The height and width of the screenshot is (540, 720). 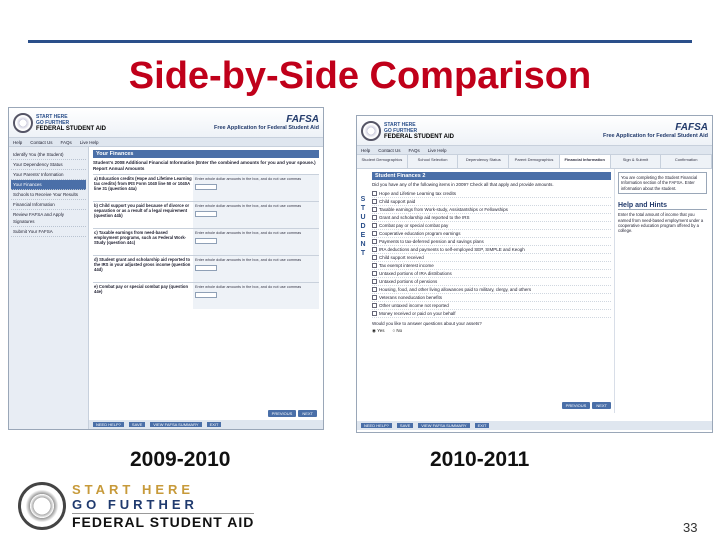 What do you see at coordinates (491, 194) in the screenshot?
I see `checklist-item: Hope and Lifetime Learning tax credits` at bounding box center [491, 194].